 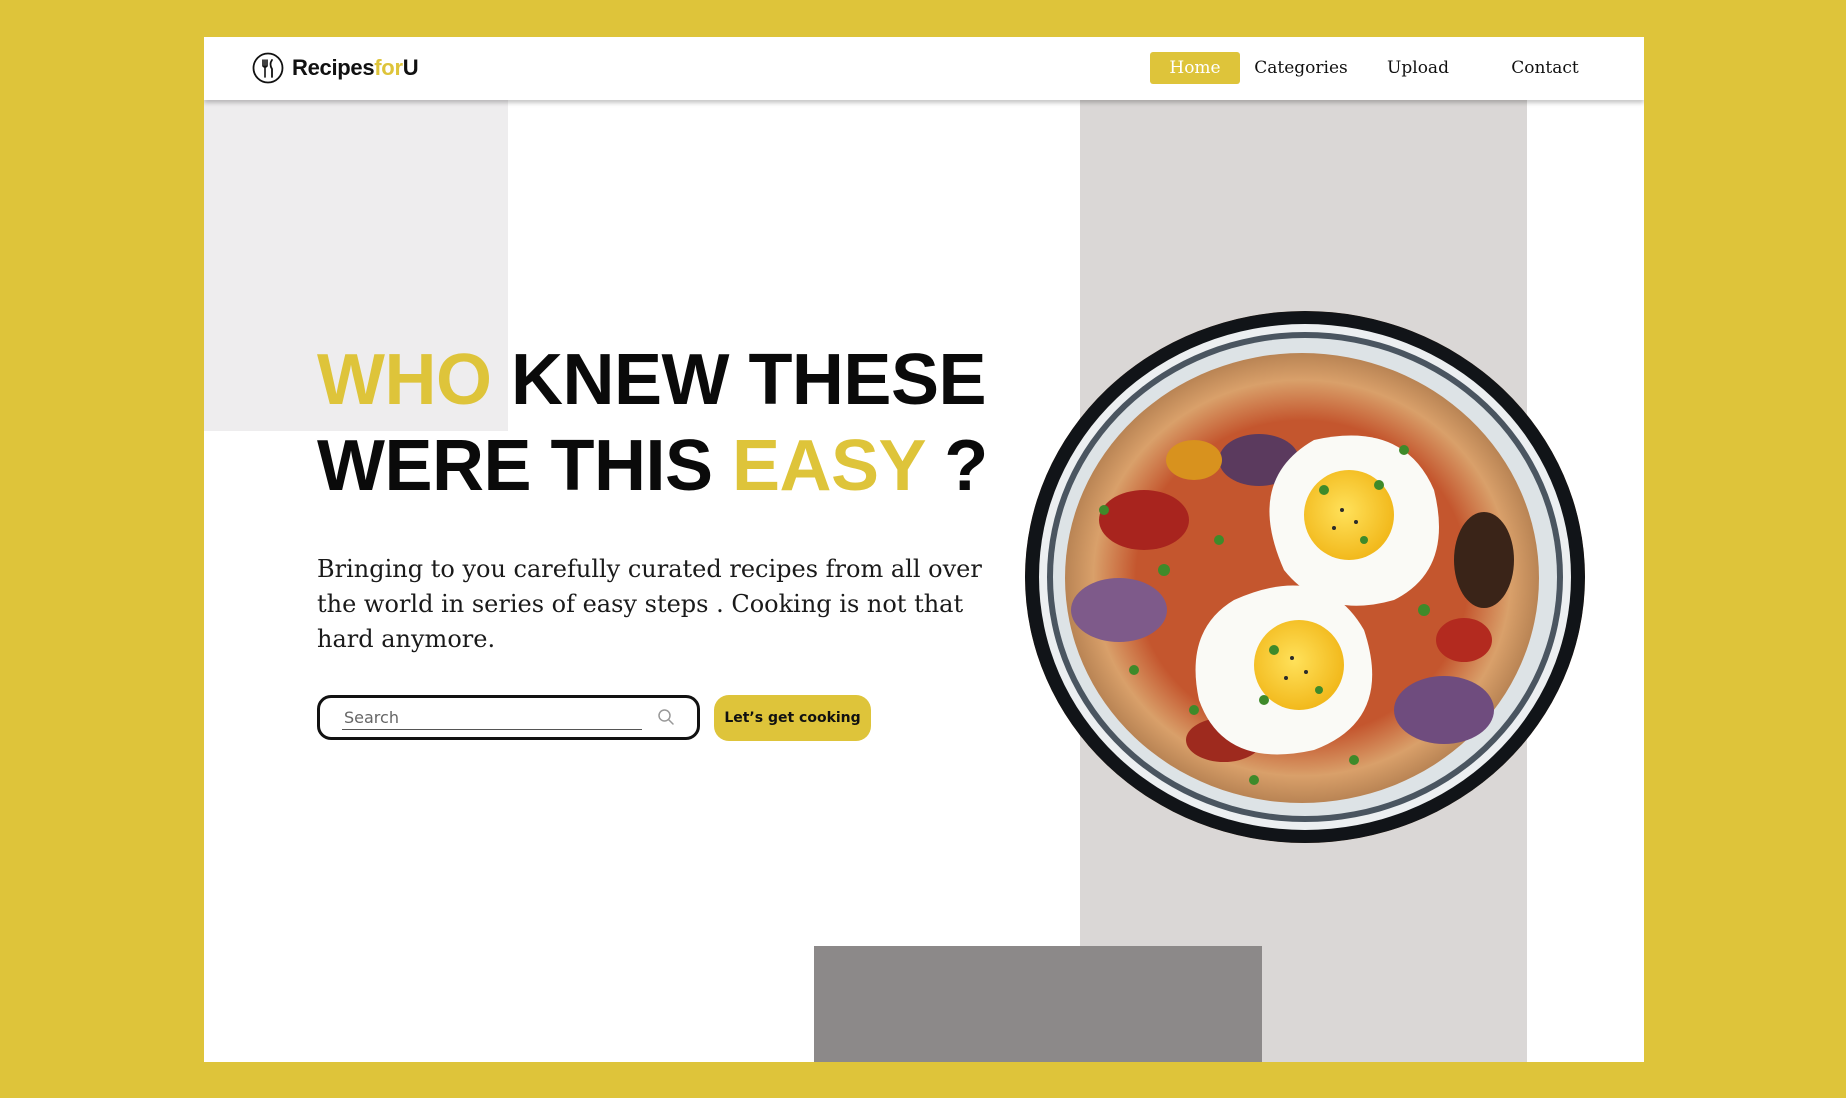 What do you see at coordinates (652, 423) in the screenshot?
I see `hero-headline: WHO KNEW THESE WERE THIS EASY ?` at bounding box center [652, 423].